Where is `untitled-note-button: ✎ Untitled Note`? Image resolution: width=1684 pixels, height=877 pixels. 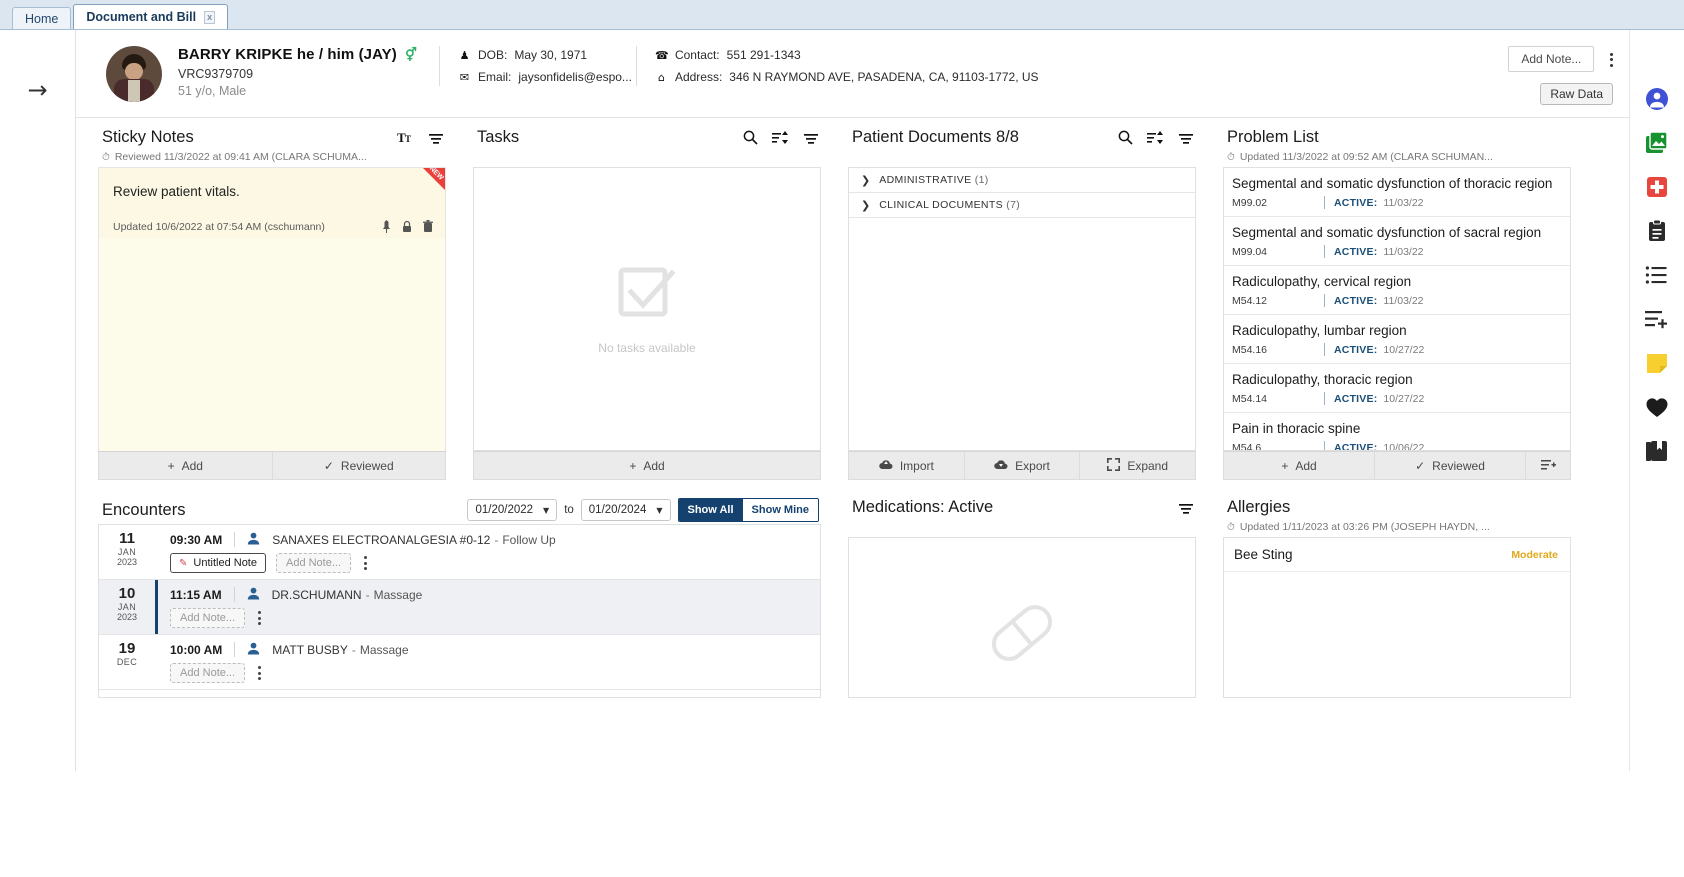 untitled-note-button: ✎ Untitled Note is located at coordinates (218, 563).